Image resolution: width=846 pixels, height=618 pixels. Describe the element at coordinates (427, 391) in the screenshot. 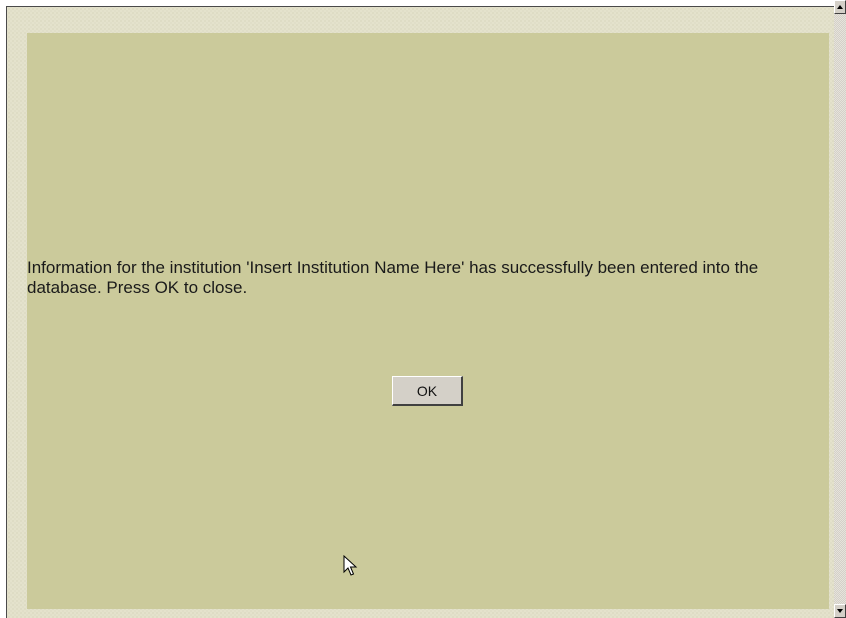

I see `ok-button: OK` at that location.